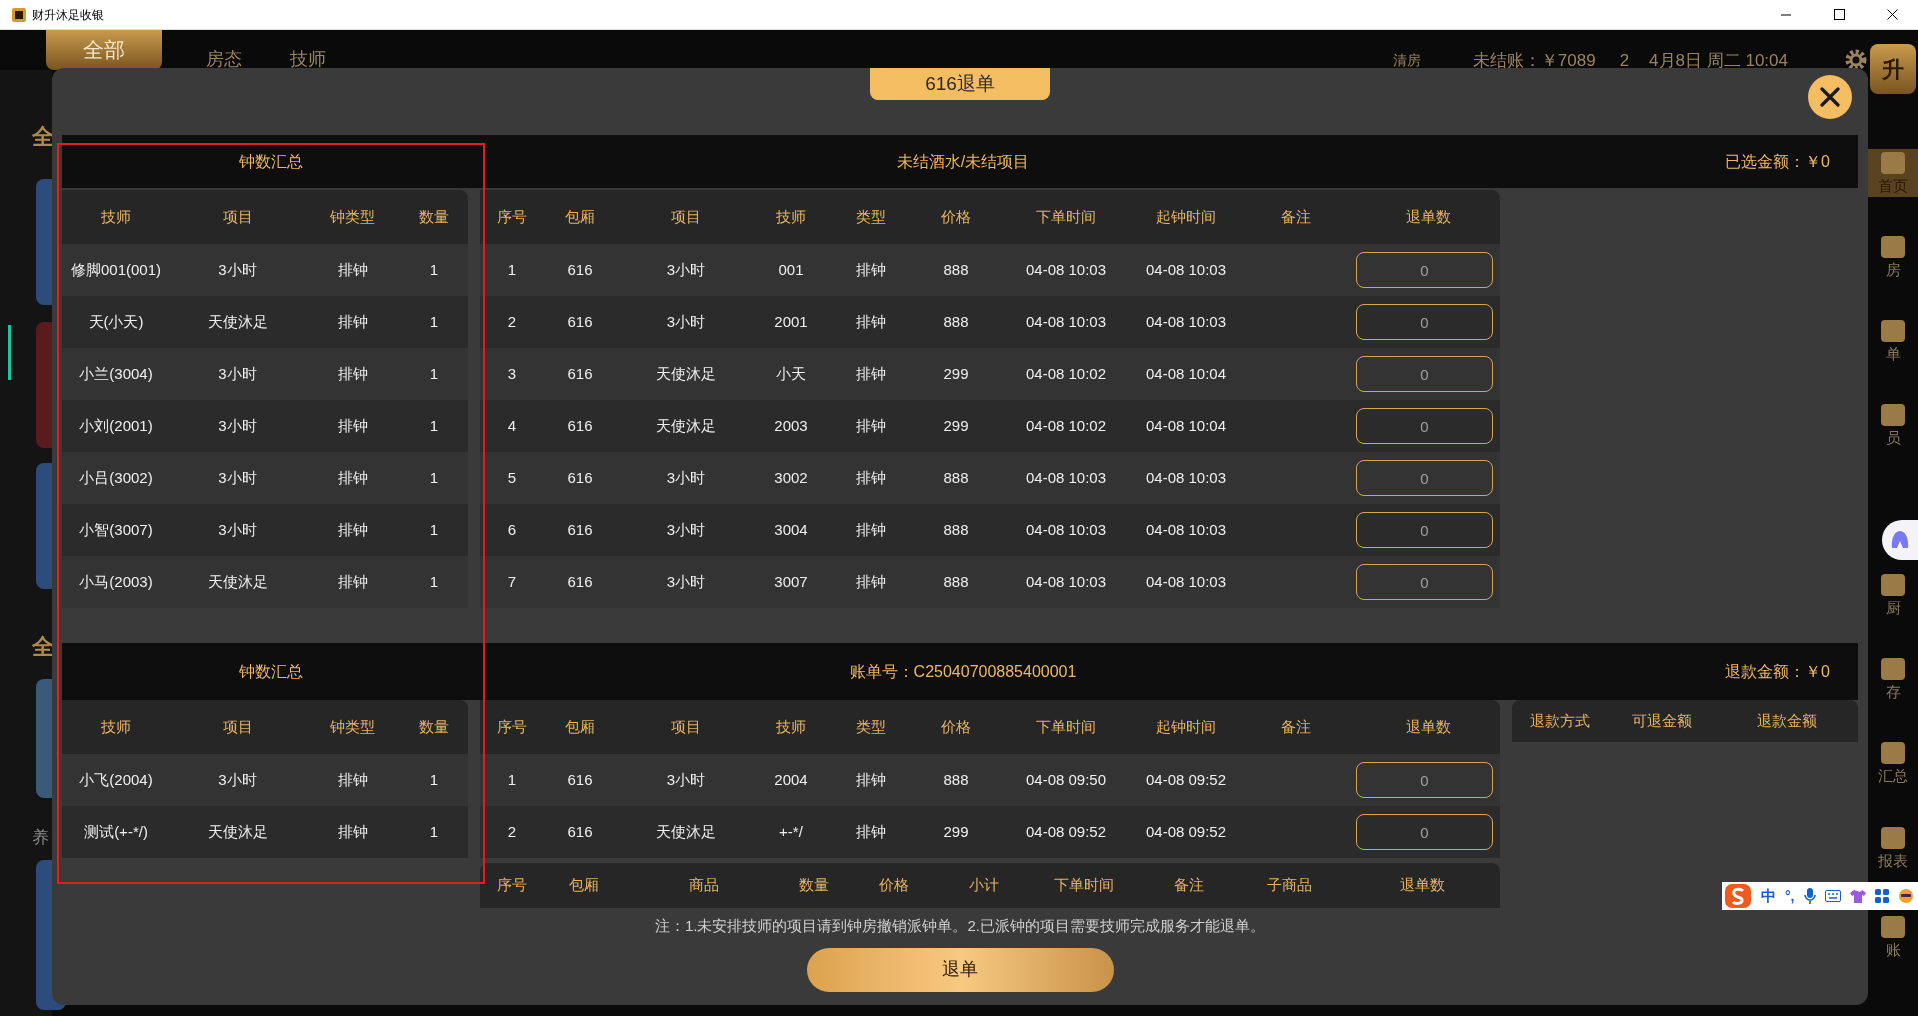 This screenshot has height=1016, width=1918. What do you see at coordinates (116, 779) in the screenshot?
I see `table-cell-text: 小飞(2004)` at bounding box center [116, 779].